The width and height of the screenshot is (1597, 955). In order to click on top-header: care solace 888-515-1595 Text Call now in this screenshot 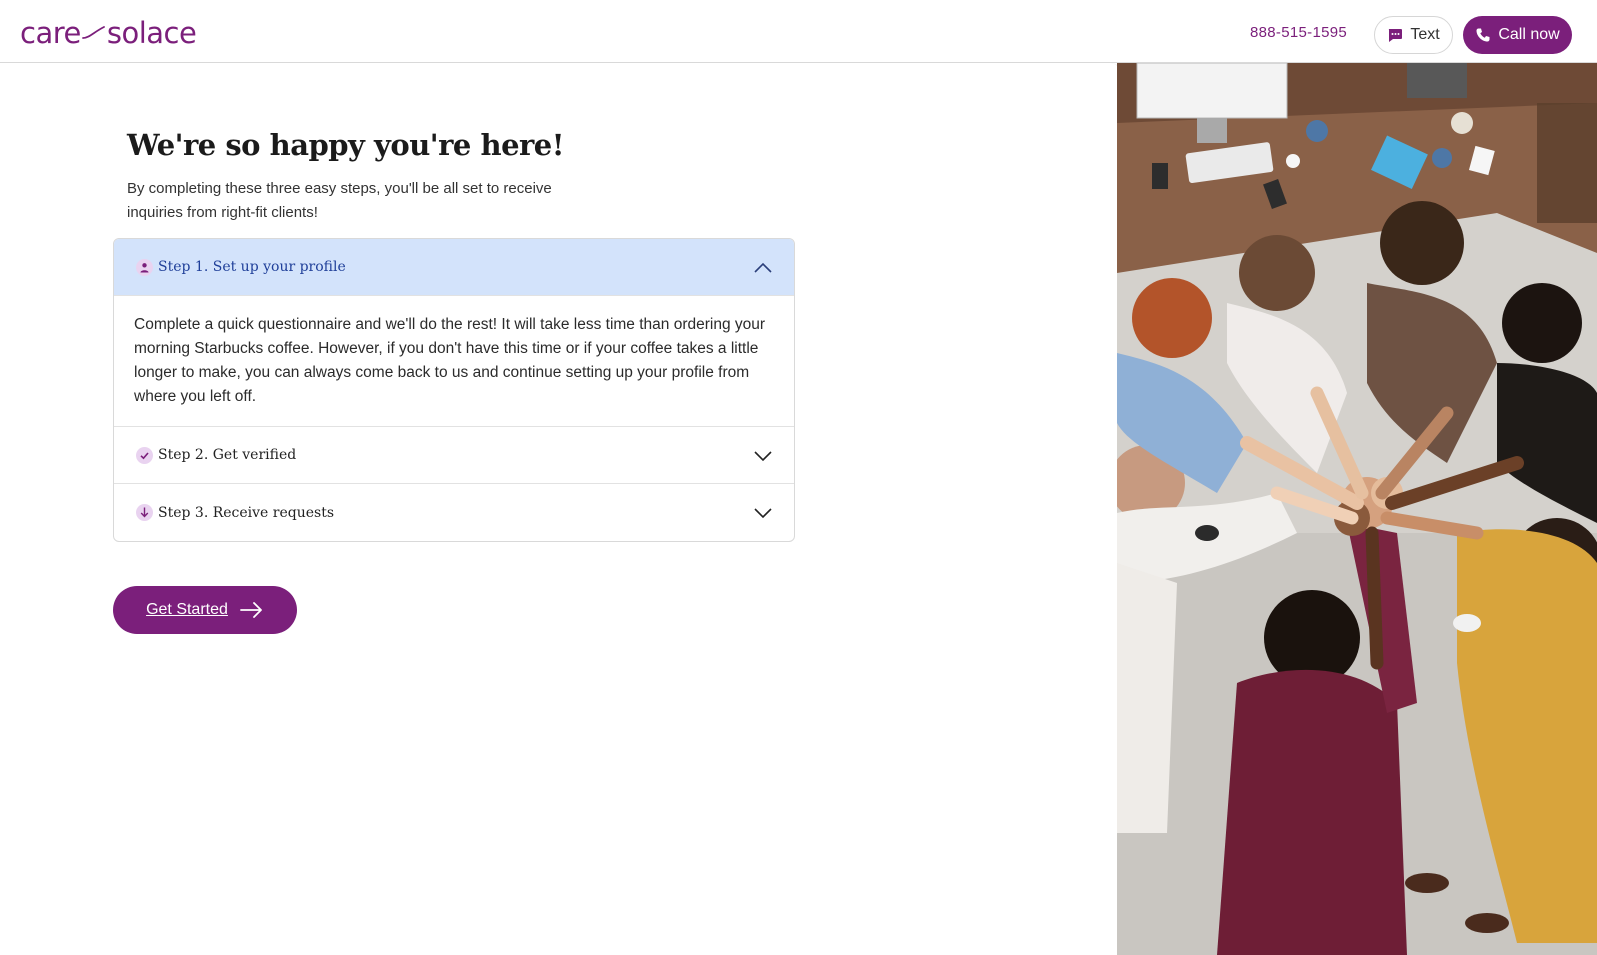, I will do `click(798, 31)`.